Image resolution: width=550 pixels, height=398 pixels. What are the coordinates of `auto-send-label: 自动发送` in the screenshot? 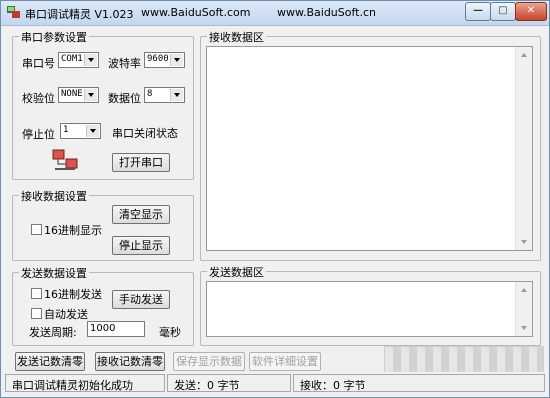 It's located at (66, 314).